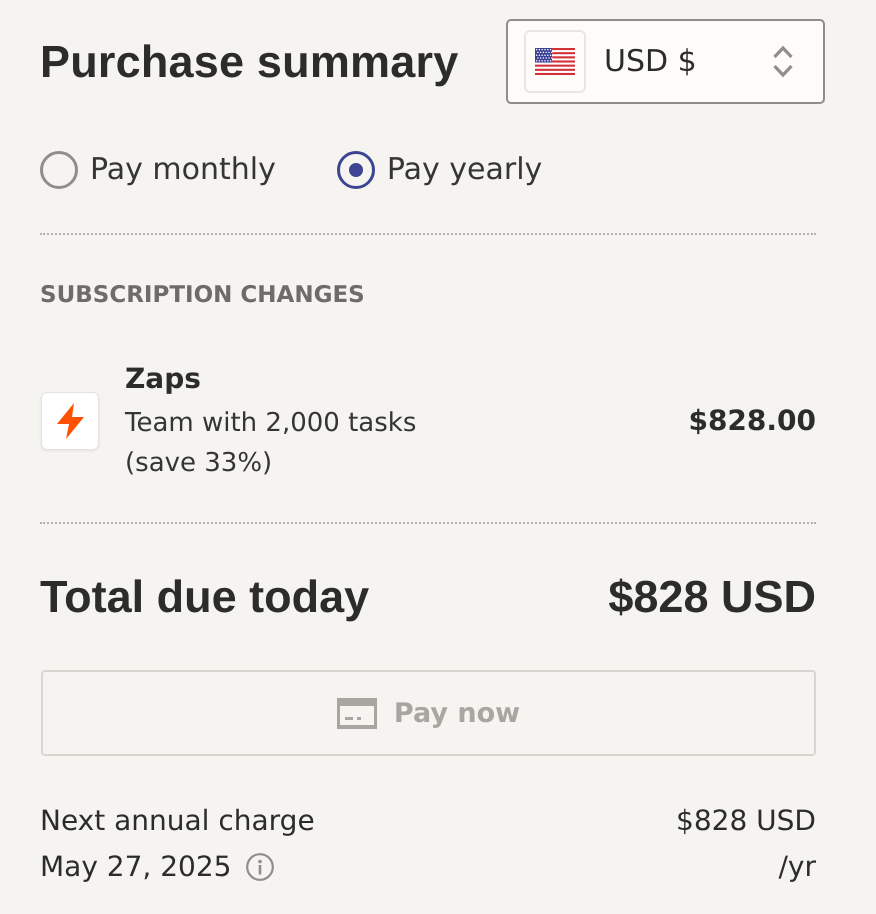  Describe the element at coordinates (555, 61) in the screenshot. I see `flag-icon` at that location.